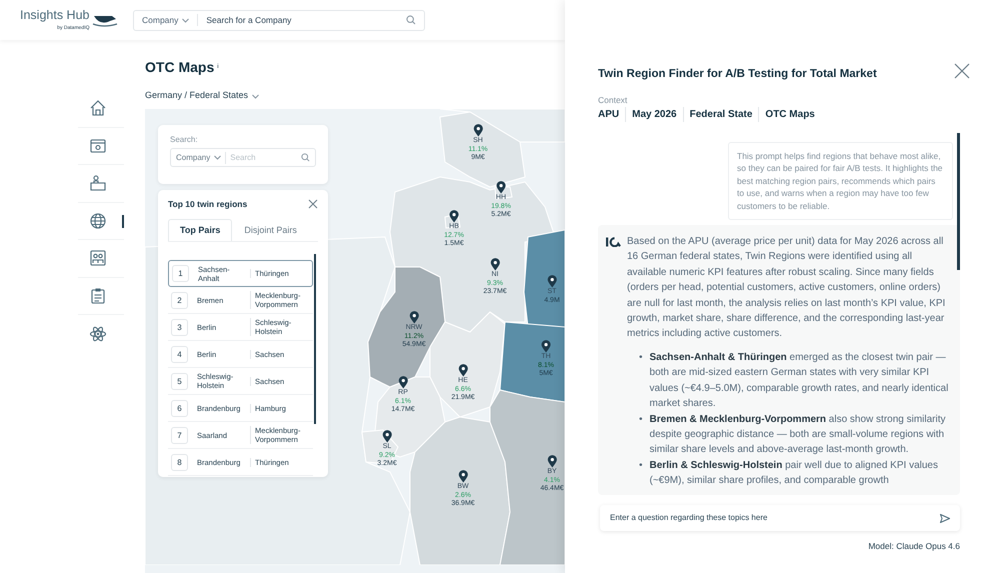 This screenshot has height=573, width=1000. Describe the element at coordinates (97, 183) in the screenshot. I see `person-at-desk-icon` at that location.